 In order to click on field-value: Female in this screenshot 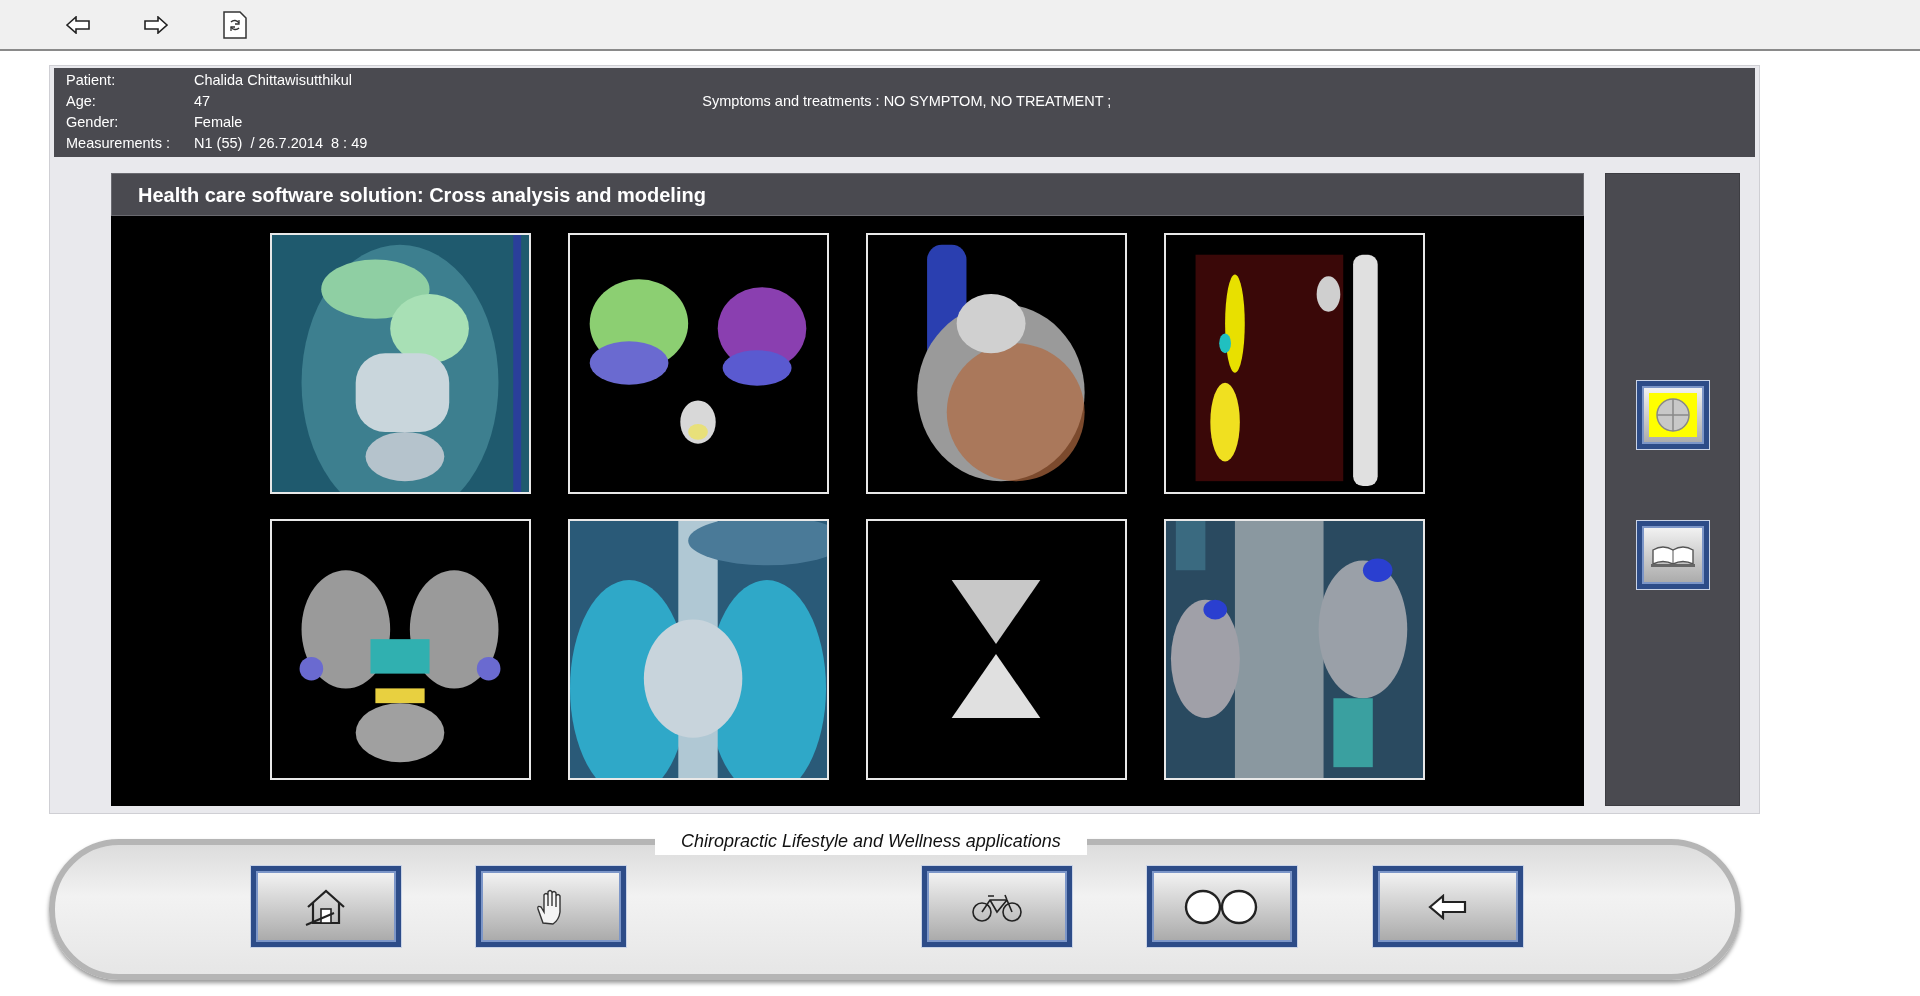, I will do `click(218, 122)`.